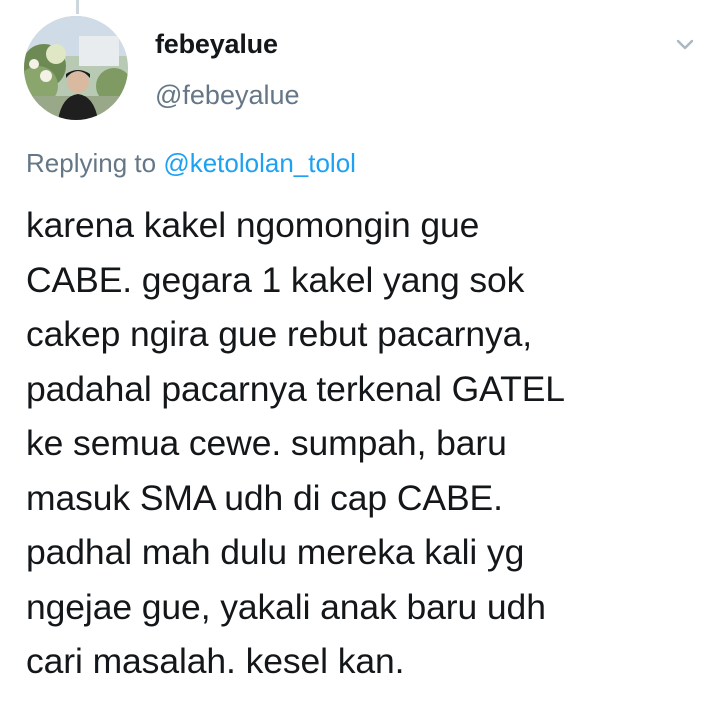  I want to click on replying-to-line: Replying to @ketololan_tolol, so click(191, 163).